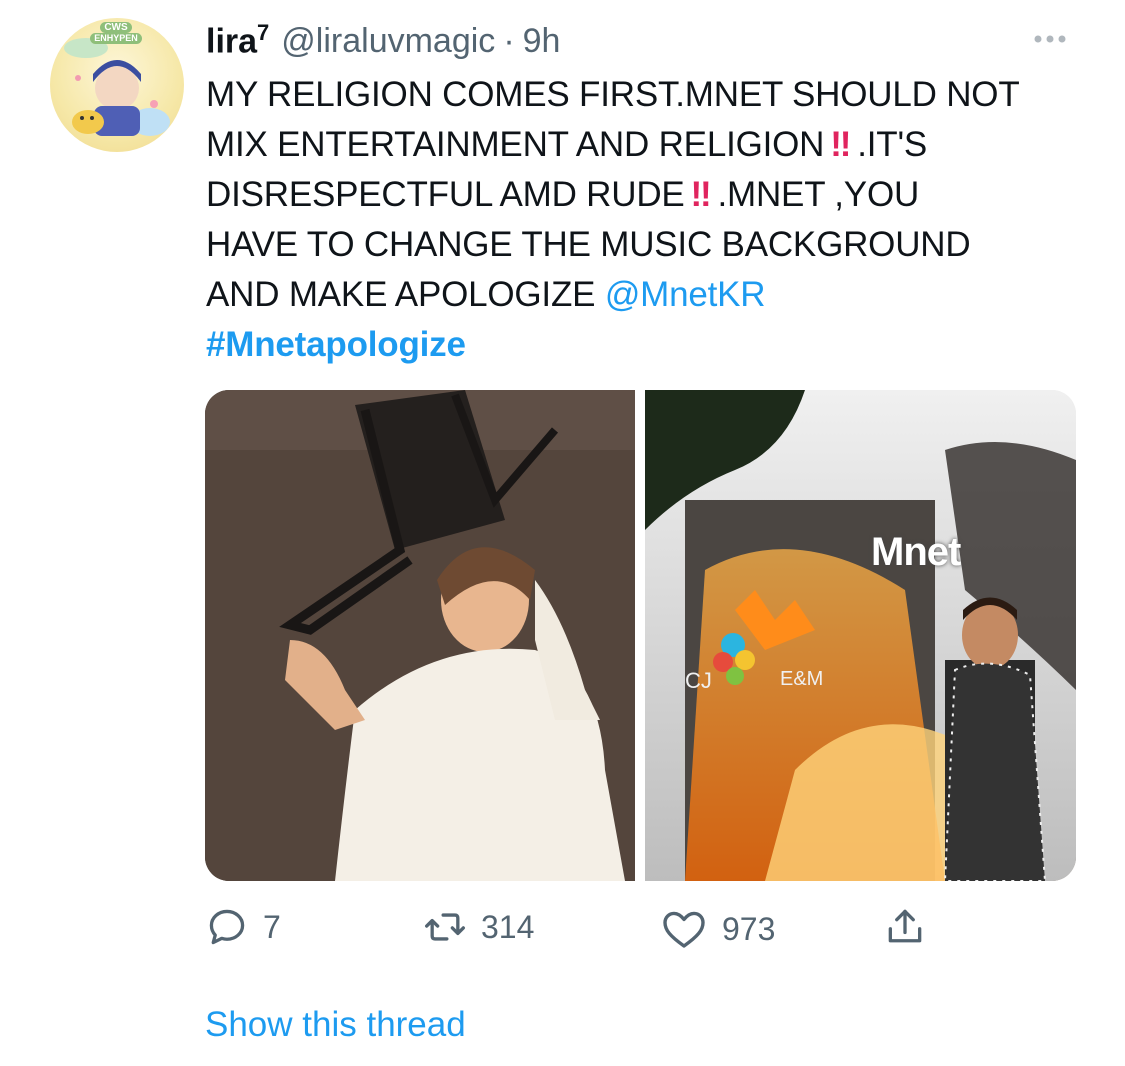  What do you see at coordinates (818, 194) in the screenshot?
I see `tweet-line-3-end: .MNET ,YOU` at bounding box center [818, 194].